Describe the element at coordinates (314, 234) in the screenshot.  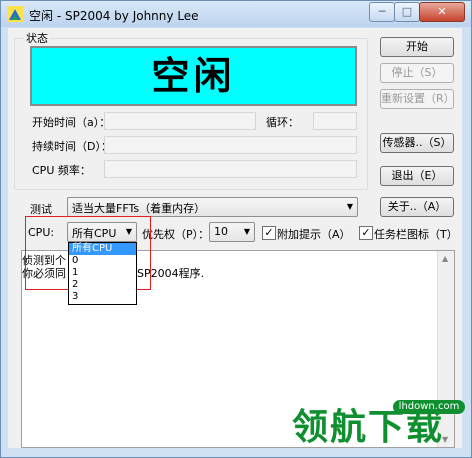
I see `extra-hint-label: 附加提示（A）` at that location.